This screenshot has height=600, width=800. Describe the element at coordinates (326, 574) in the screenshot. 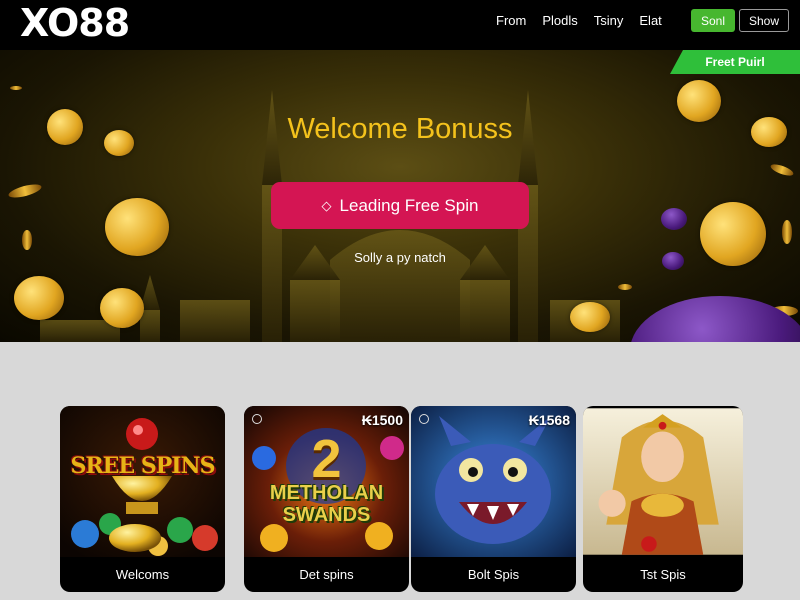

I see `card-label: Det spins` at that location.